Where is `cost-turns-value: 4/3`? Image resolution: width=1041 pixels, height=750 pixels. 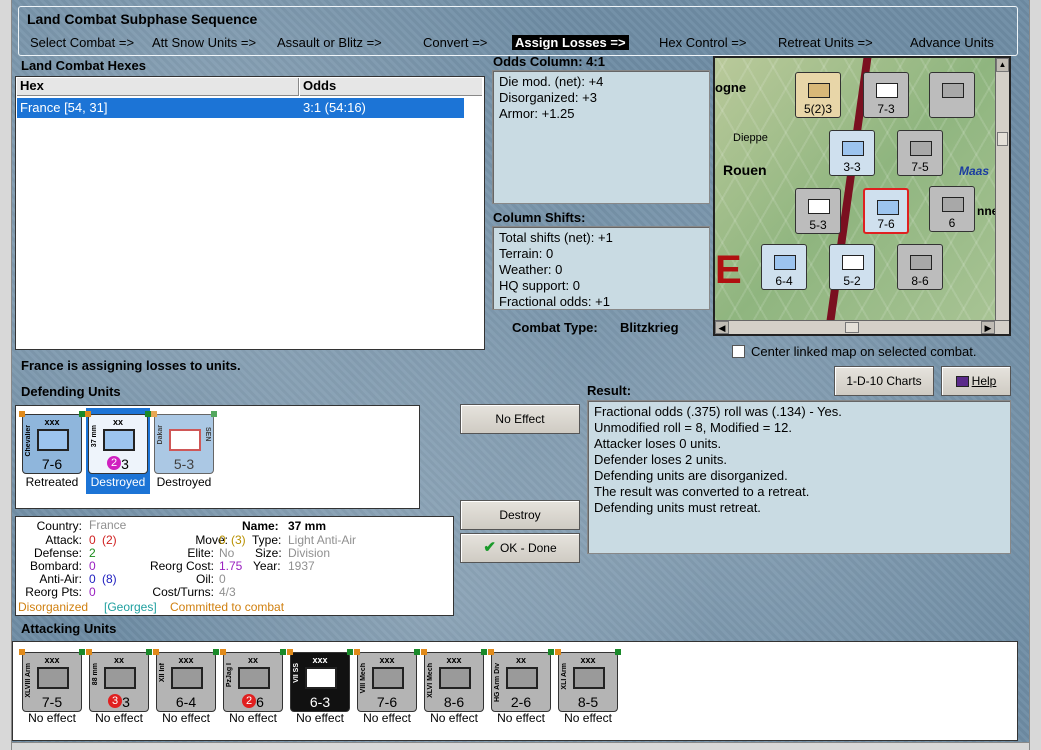
cost-turns-value: 4/3 is located at coordinates (227, 592).